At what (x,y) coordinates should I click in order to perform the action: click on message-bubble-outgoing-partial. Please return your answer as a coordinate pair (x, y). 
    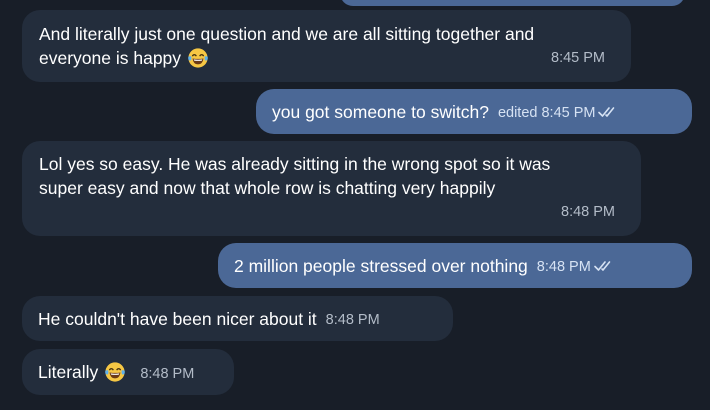
    Looking at the image, I should click on (512, 3).